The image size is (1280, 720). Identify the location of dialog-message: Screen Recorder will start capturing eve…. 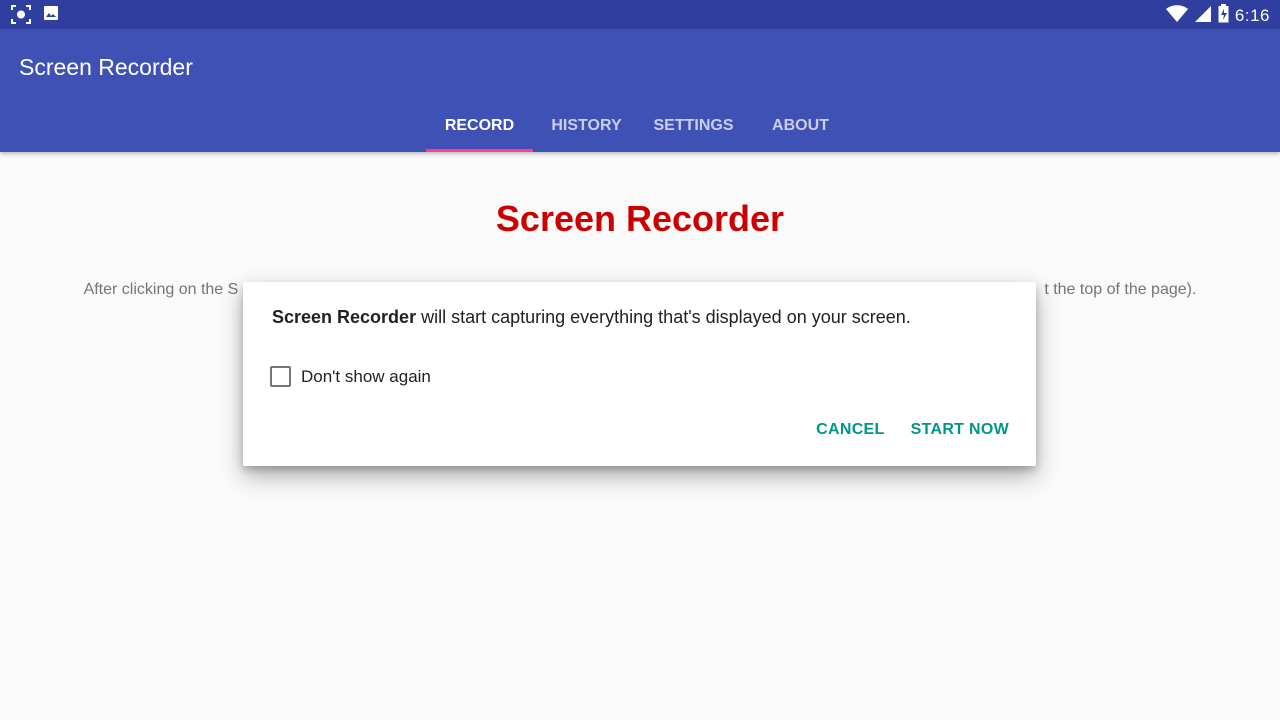
(591, 317).